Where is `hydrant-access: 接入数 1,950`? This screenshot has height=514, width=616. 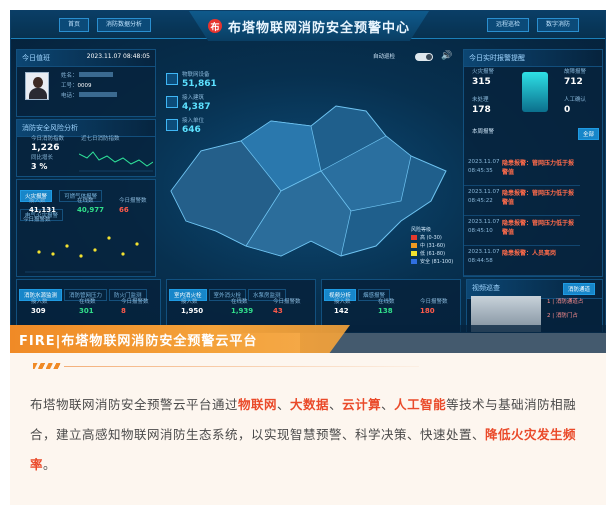 hydrant-access: 接入数 1,950 is located at coordinates (192, 307).